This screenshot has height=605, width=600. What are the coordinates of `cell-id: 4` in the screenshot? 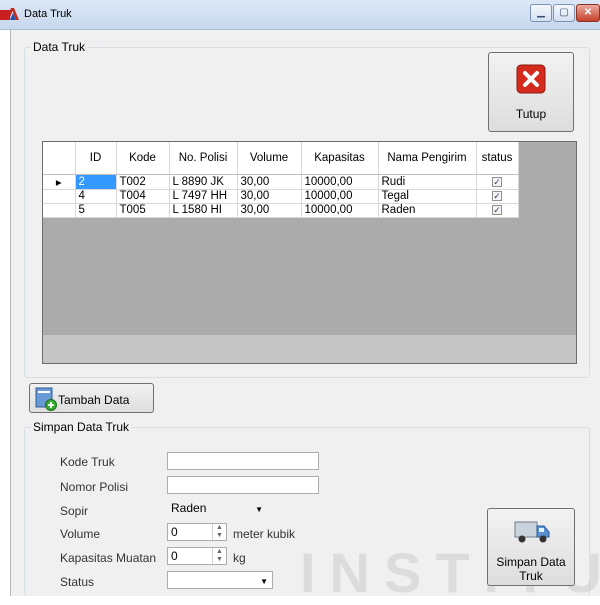 It's located at (96, 196).